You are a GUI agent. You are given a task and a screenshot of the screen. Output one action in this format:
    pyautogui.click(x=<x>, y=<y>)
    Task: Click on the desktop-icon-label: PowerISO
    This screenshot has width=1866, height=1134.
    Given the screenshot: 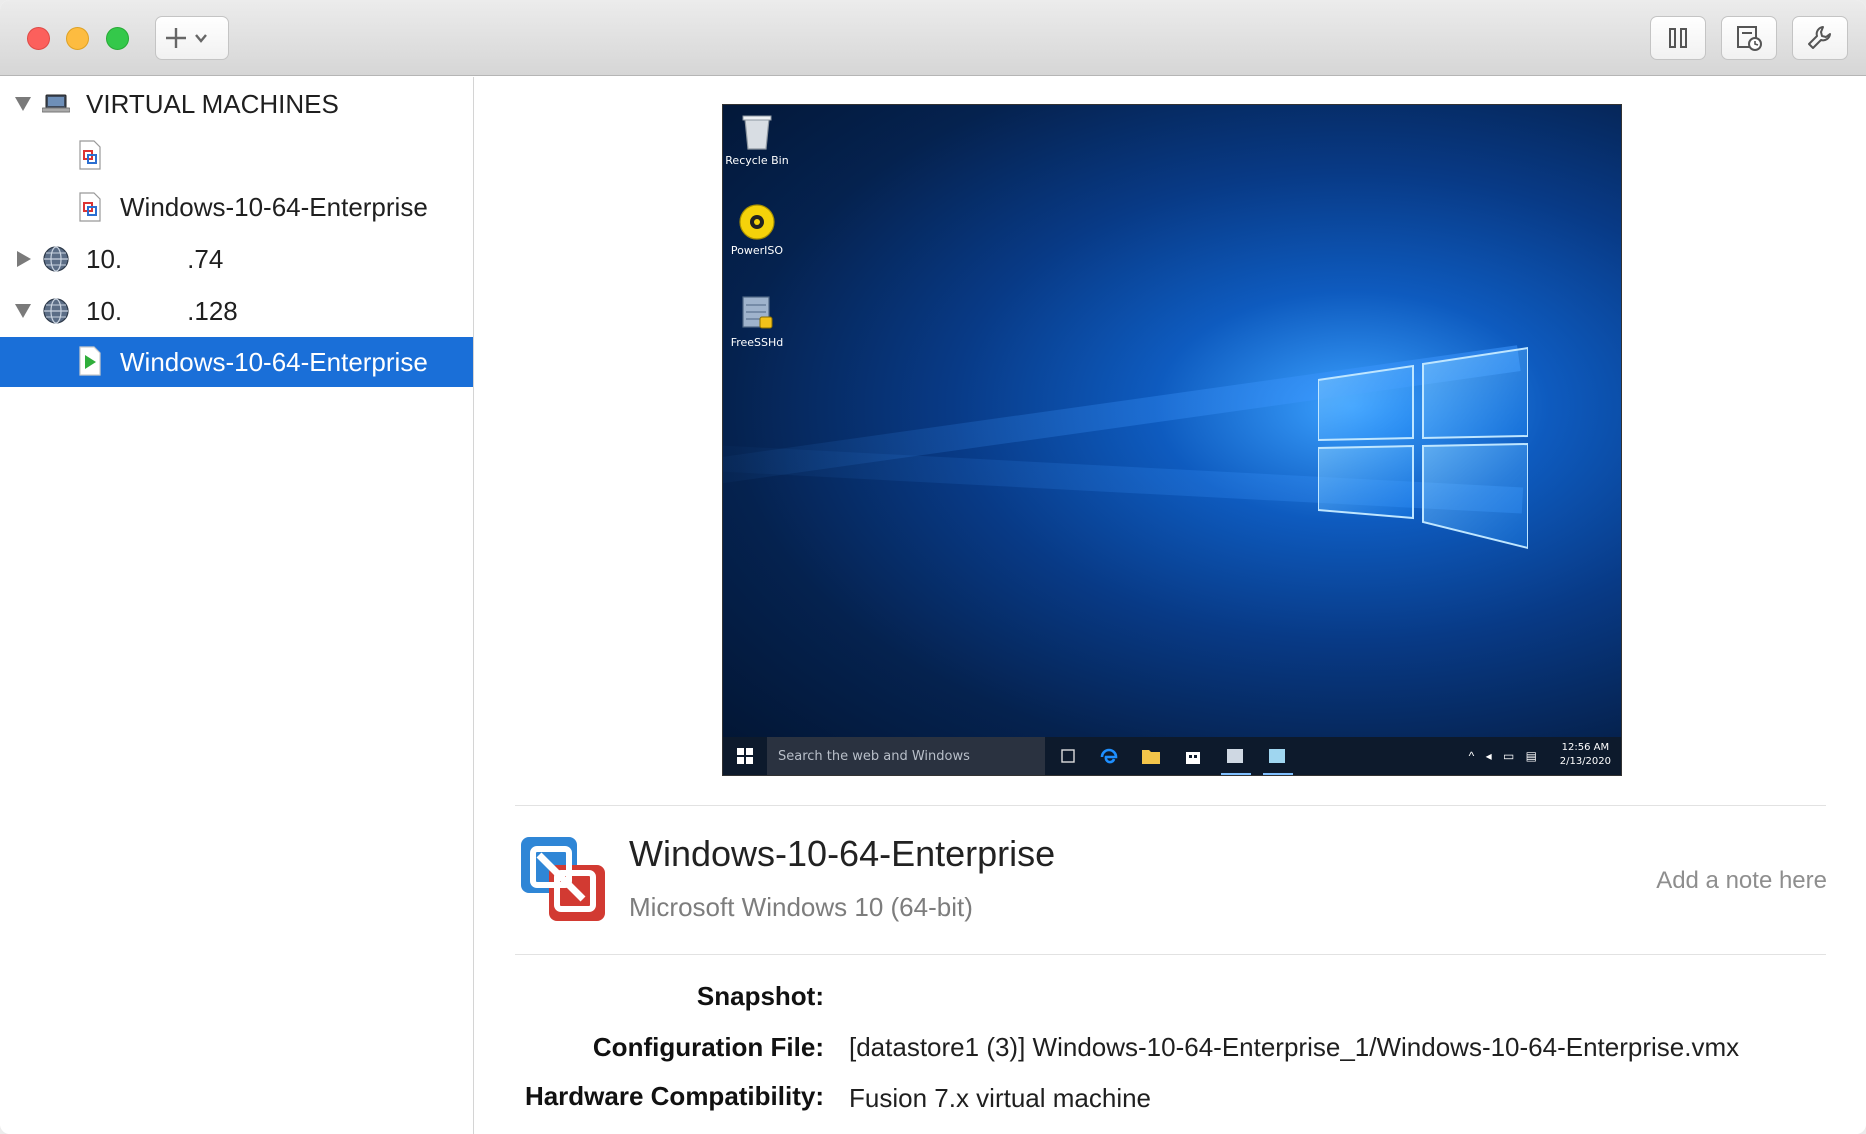 What is the action you would take?
    pyautogui.click(x=757, y=250)
    